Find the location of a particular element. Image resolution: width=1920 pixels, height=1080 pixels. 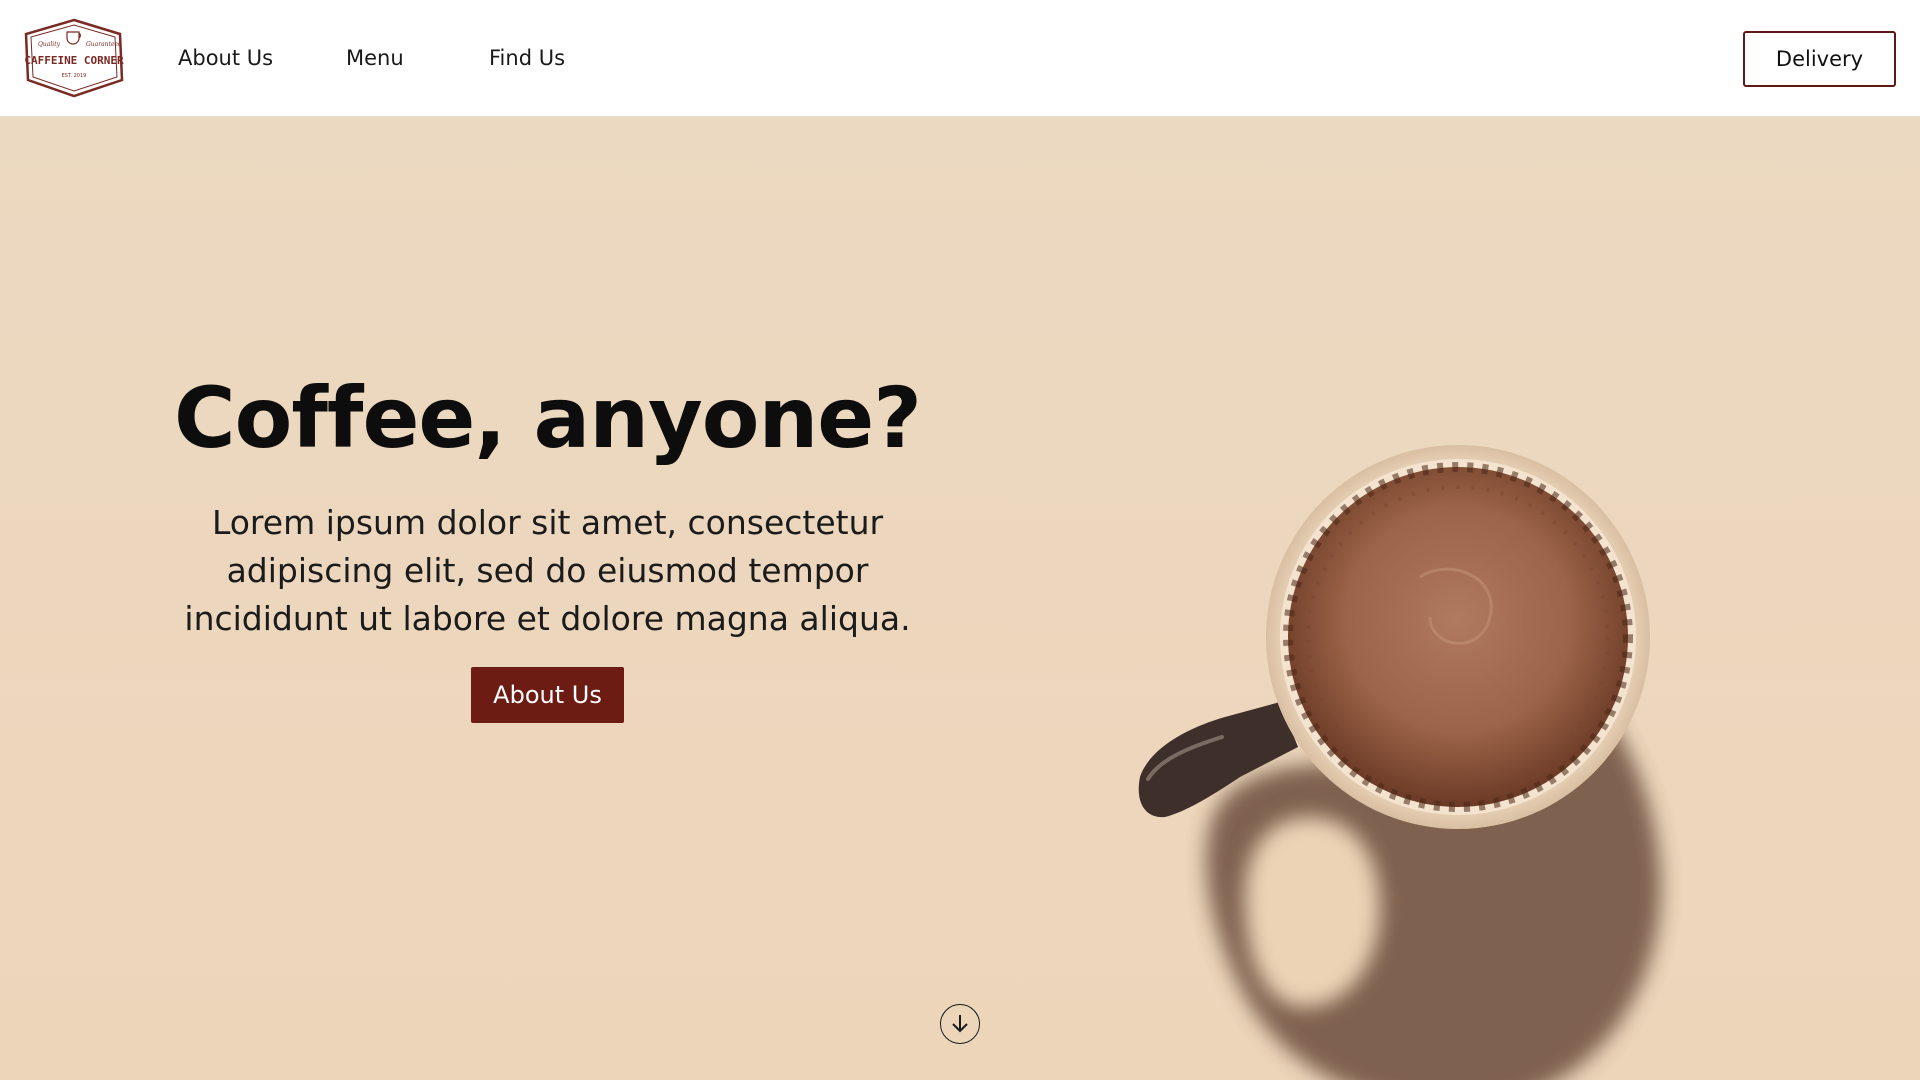

arrow-down-circle-icon is located at coordinates (960, 1024).